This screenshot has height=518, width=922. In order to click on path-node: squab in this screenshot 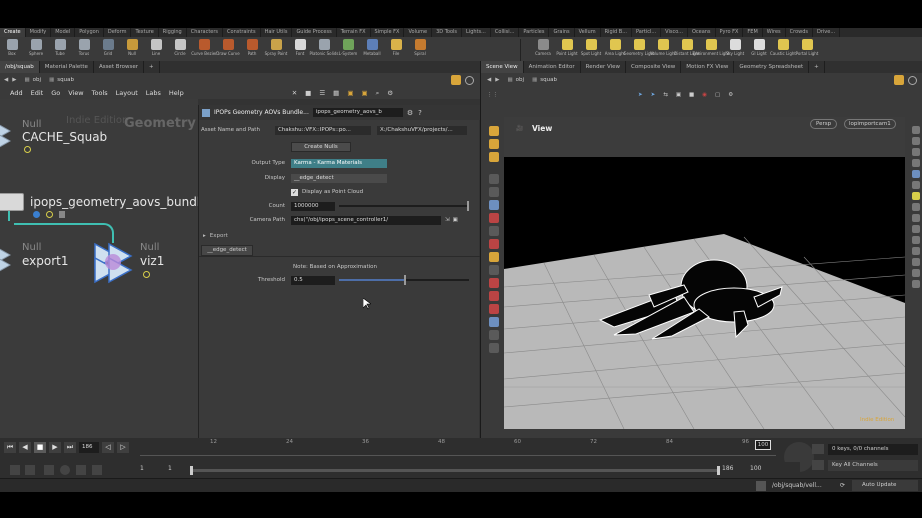, I will do `click(65, 80)`.